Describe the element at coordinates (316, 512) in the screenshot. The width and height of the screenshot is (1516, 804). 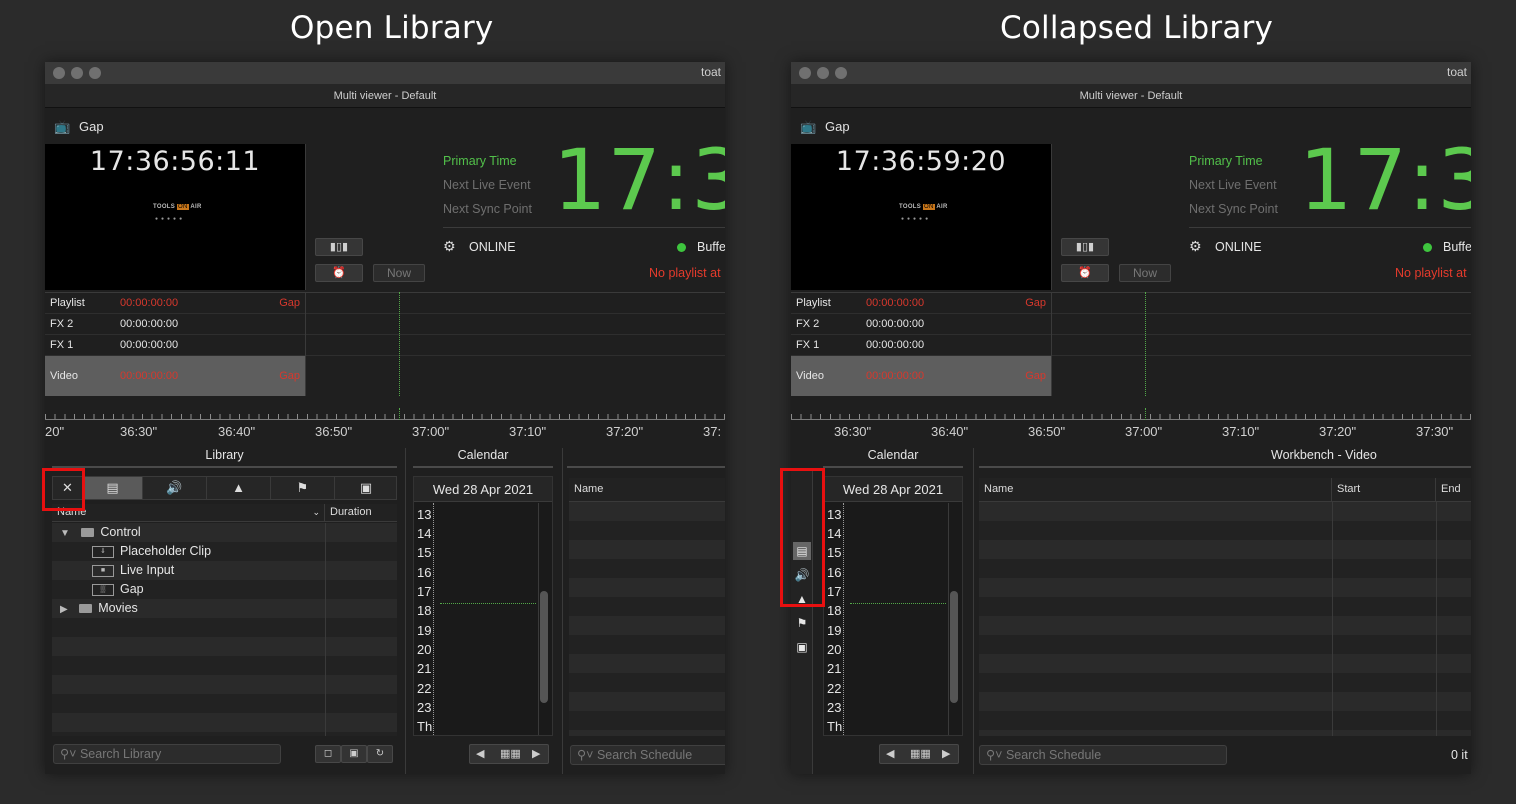
I see `chevron-down-icon: ⌄` at that location.